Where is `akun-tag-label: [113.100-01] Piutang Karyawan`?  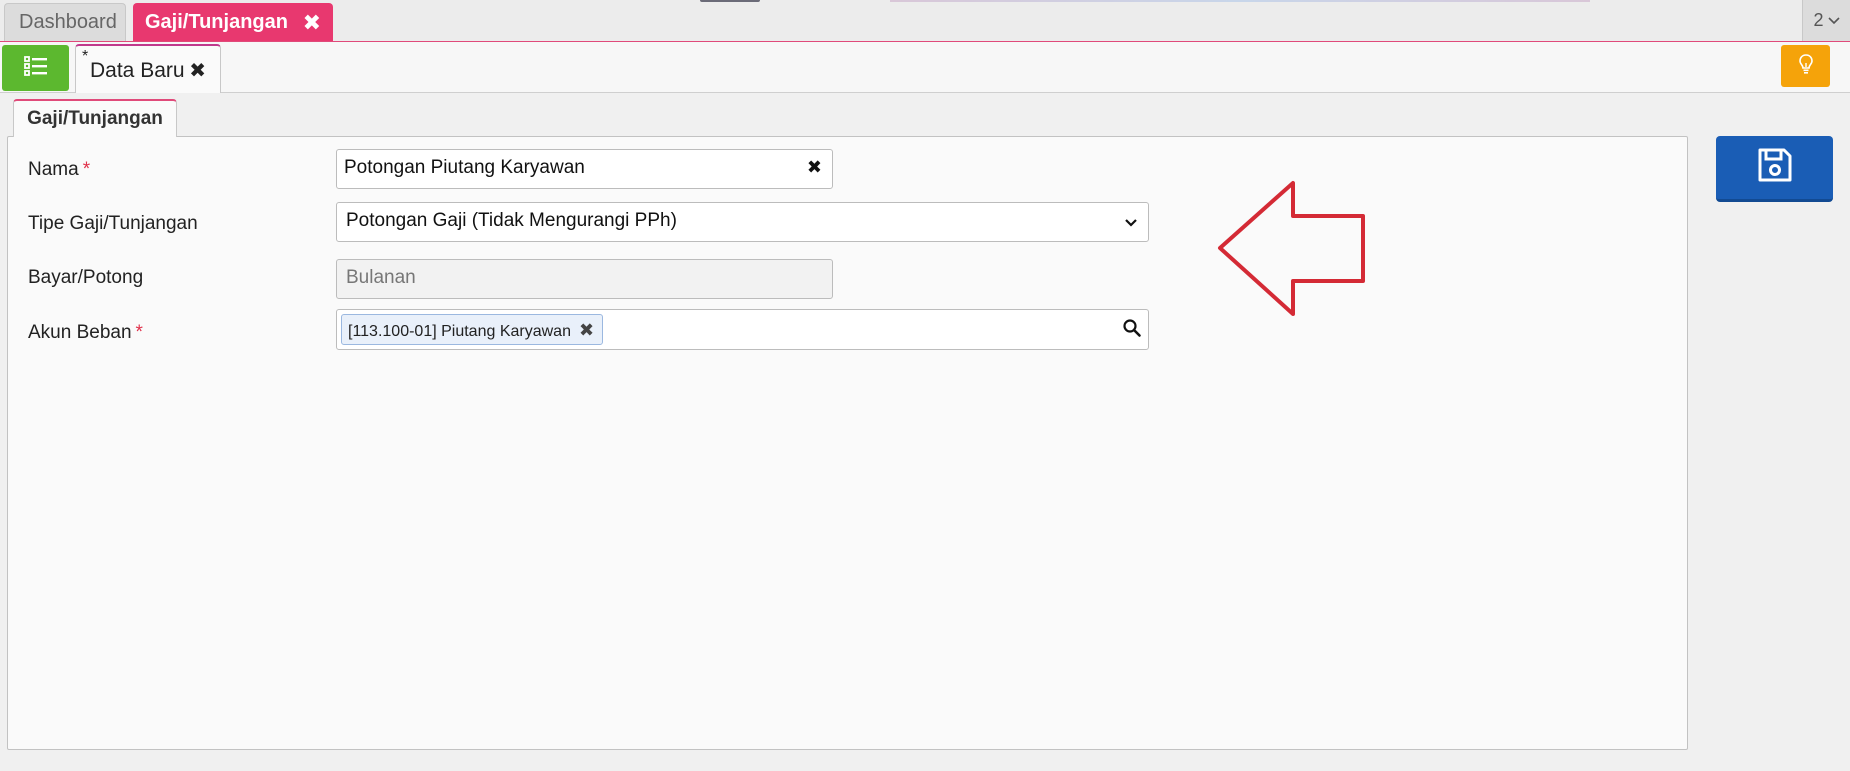
akun-tag-label: [113.100-01] Piutang Karyawan is located at coordinates (459, 331).